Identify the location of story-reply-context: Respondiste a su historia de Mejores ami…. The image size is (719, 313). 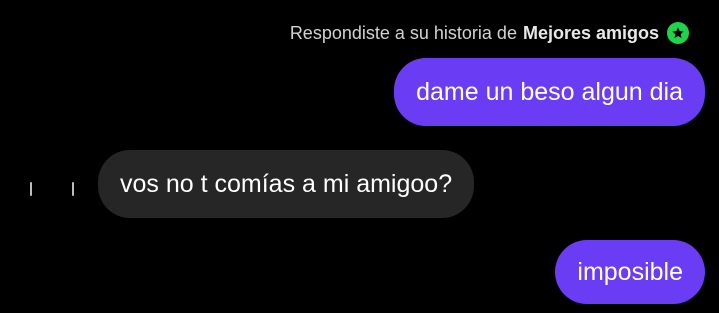
(489, 33).